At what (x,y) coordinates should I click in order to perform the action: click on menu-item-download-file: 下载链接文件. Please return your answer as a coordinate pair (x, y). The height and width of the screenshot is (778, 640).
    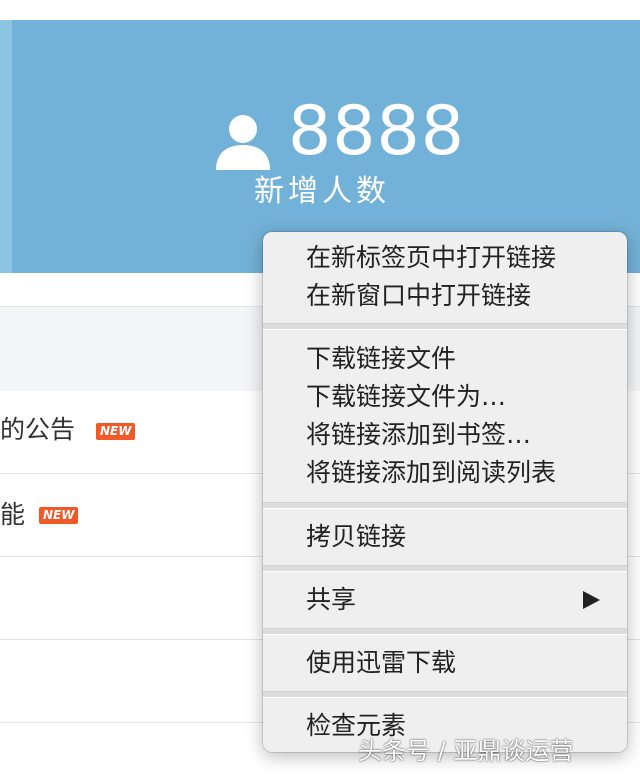
    Looking at the image, I should click on (381, 359).